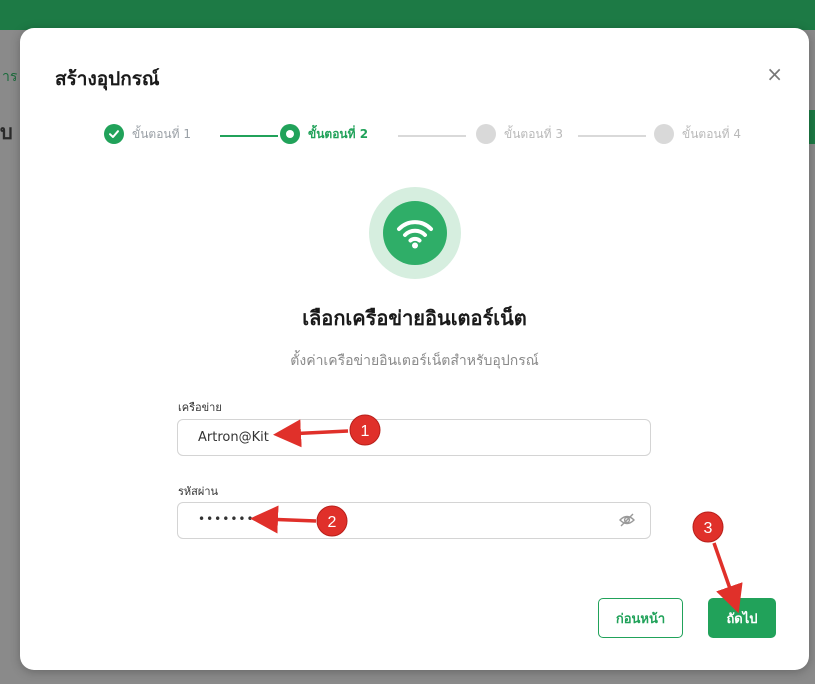 The width and height of the screenshot is (815, 684). What do you see at coordinates (533, 133) in the screenshot?
I see `step-label: ขั้นตอนที่ 3` at bounding box center [533, 133].